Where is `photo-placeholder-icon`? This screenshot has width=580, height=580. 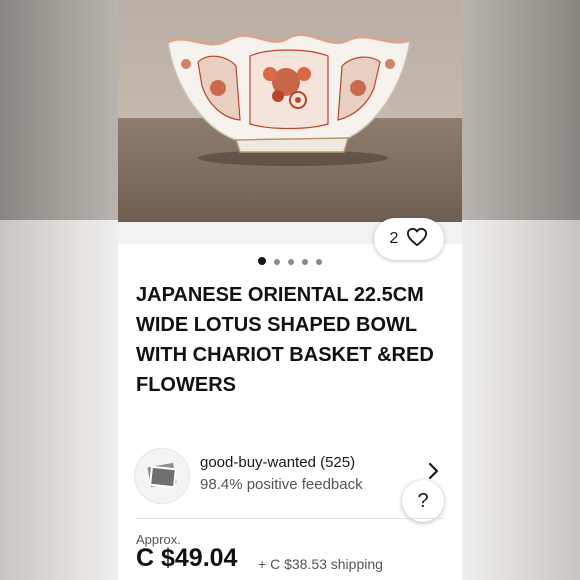 photo-placeholder-icon is located at coordinates (162, 475).